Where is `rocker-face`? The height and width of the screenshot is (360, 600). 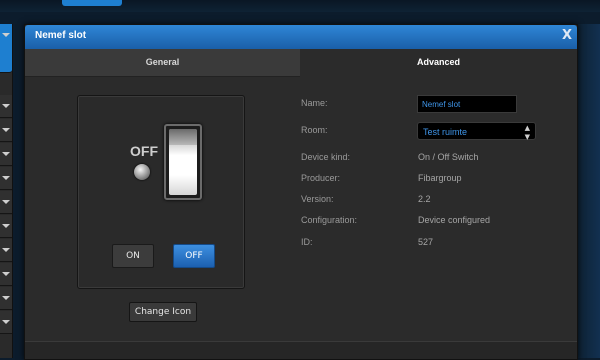 rocker-face is located at coordinates (183, 162).